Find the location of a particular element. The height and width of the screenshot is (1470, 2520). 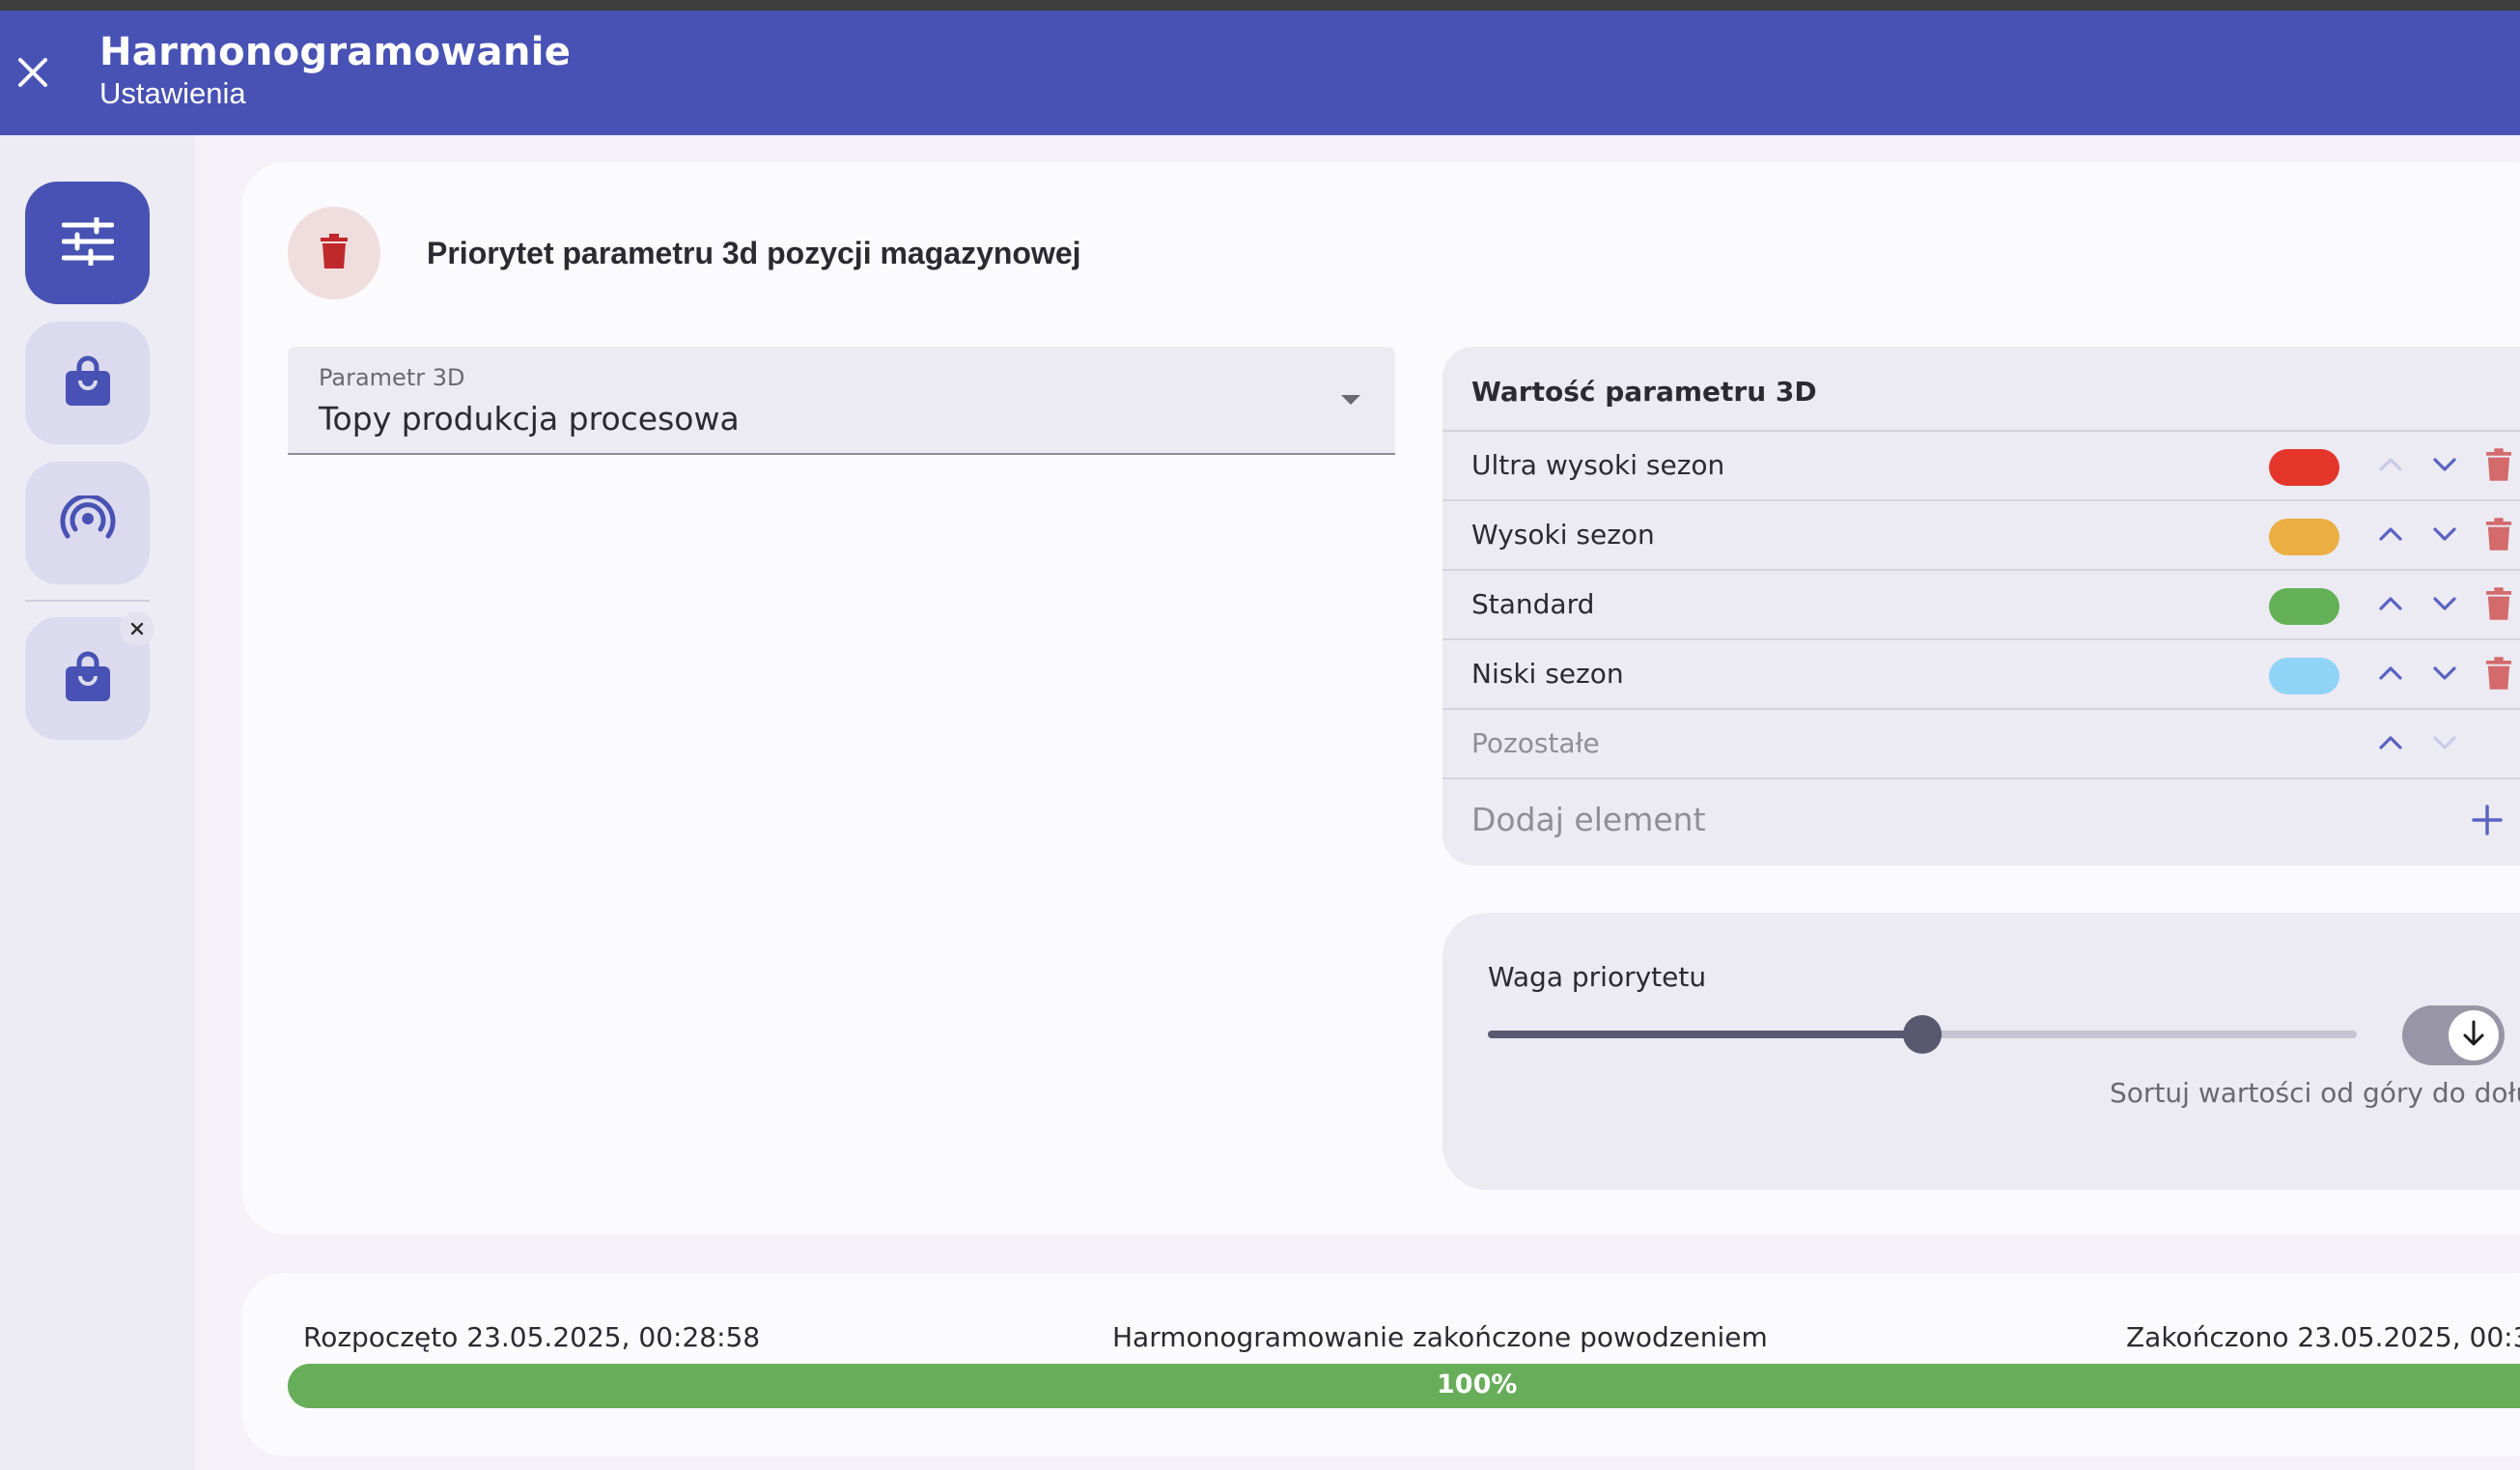

value-row: Wysoki sezon is located at coordinates (1981, 534).